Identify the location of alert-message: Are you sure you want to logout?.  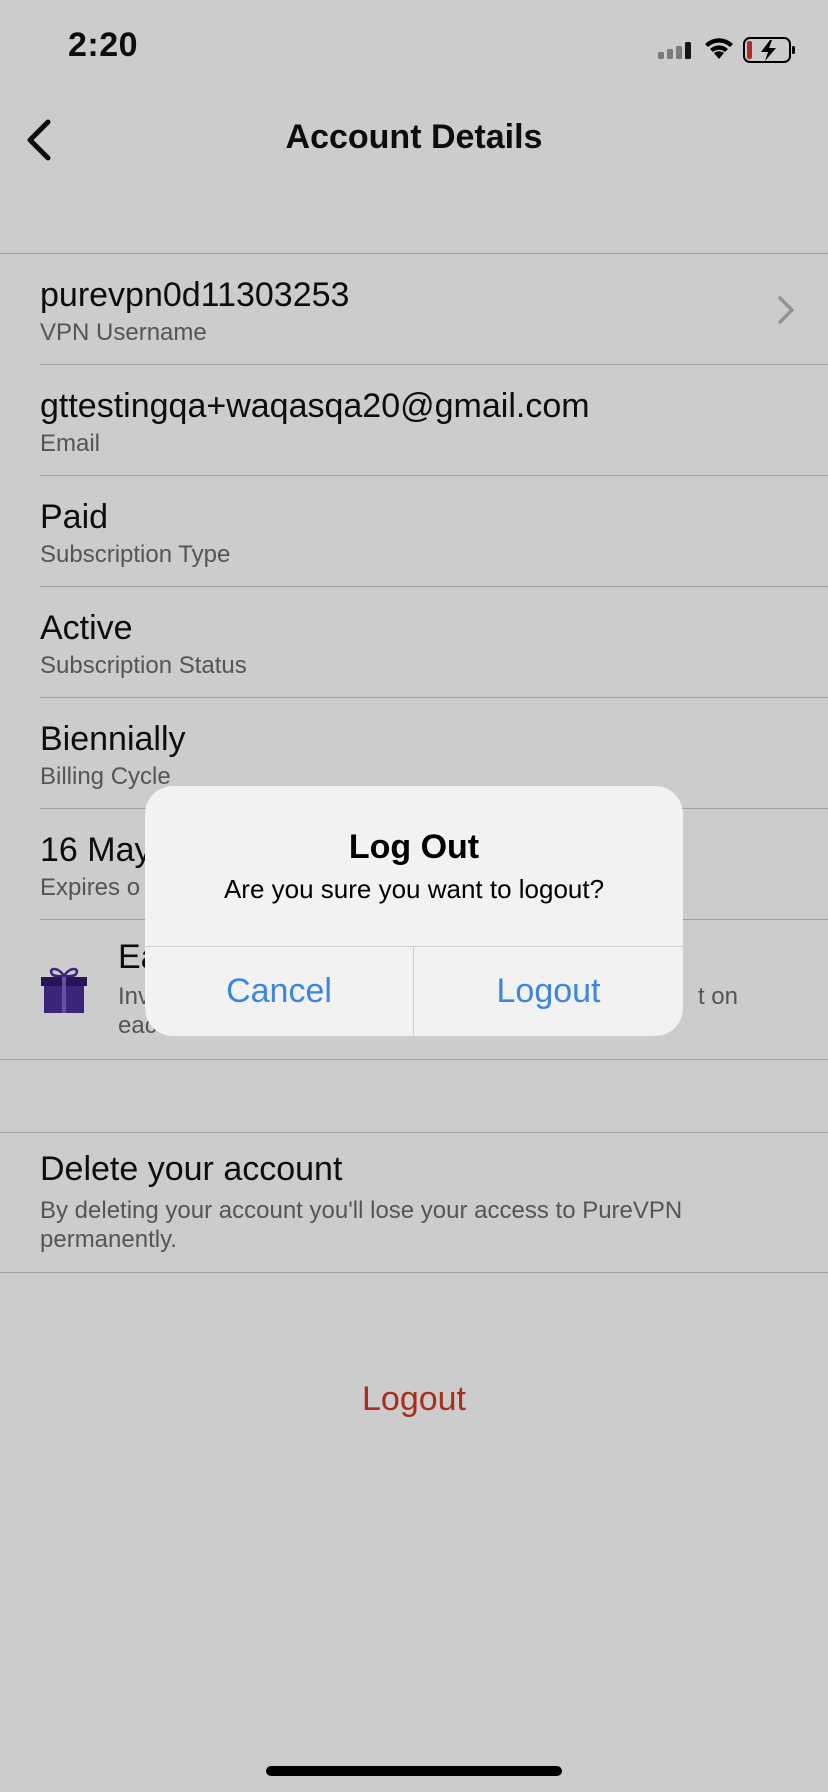
(414, 889).